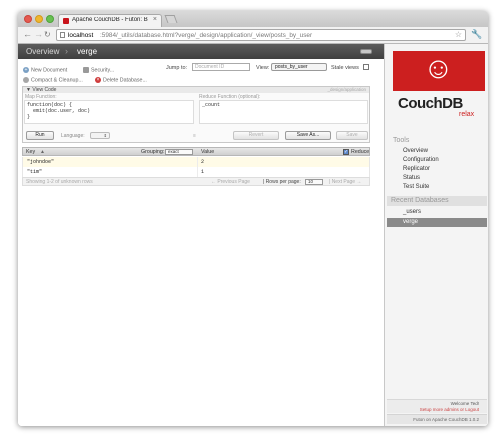 The image size is (500, 448). I want to click on forward-arrow-icon: →, so click(38, 34).